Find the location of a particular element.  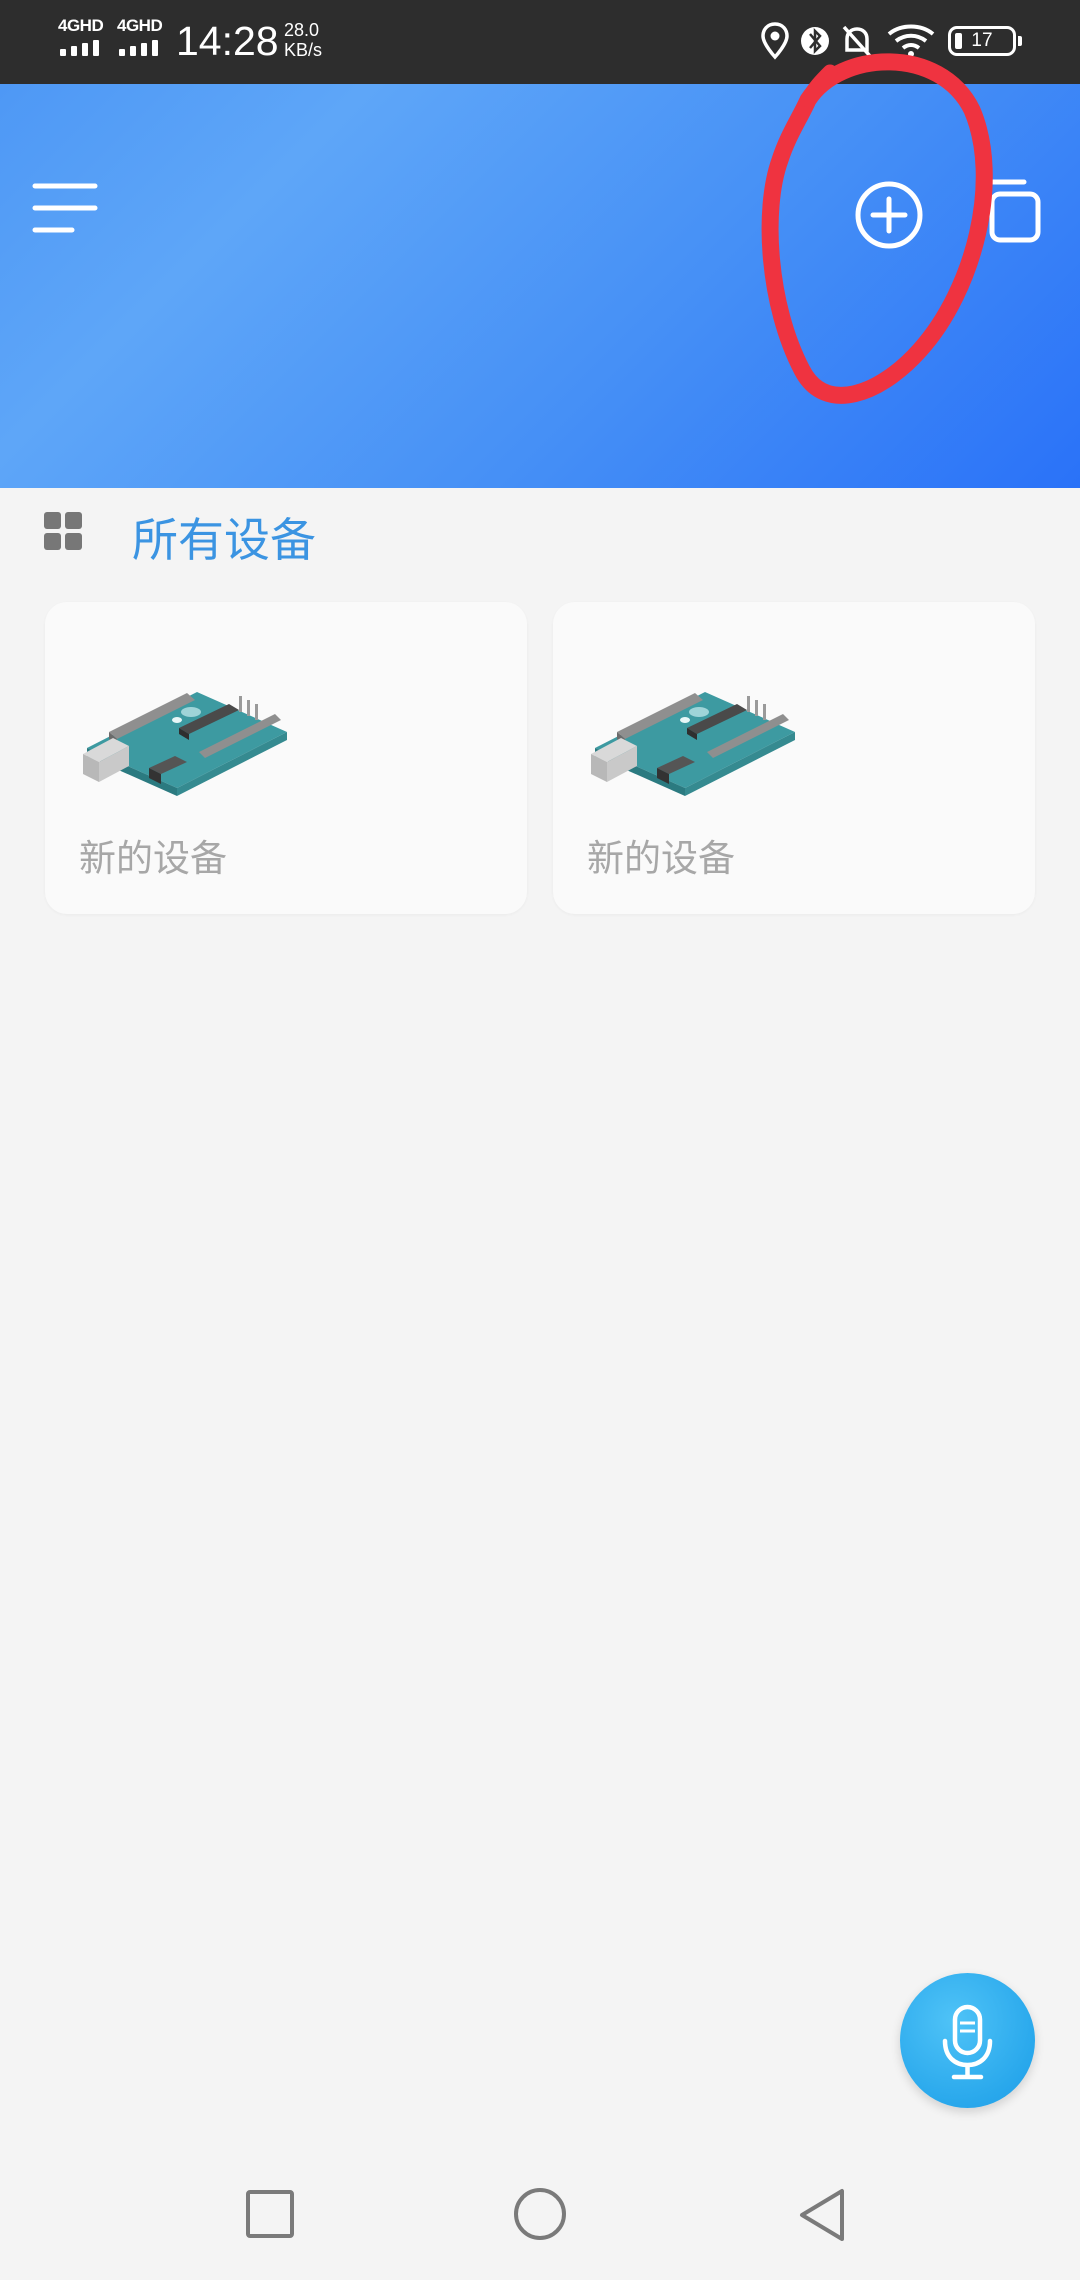

all-devices-section: 所有设备 is located at coordinates (540, 543).